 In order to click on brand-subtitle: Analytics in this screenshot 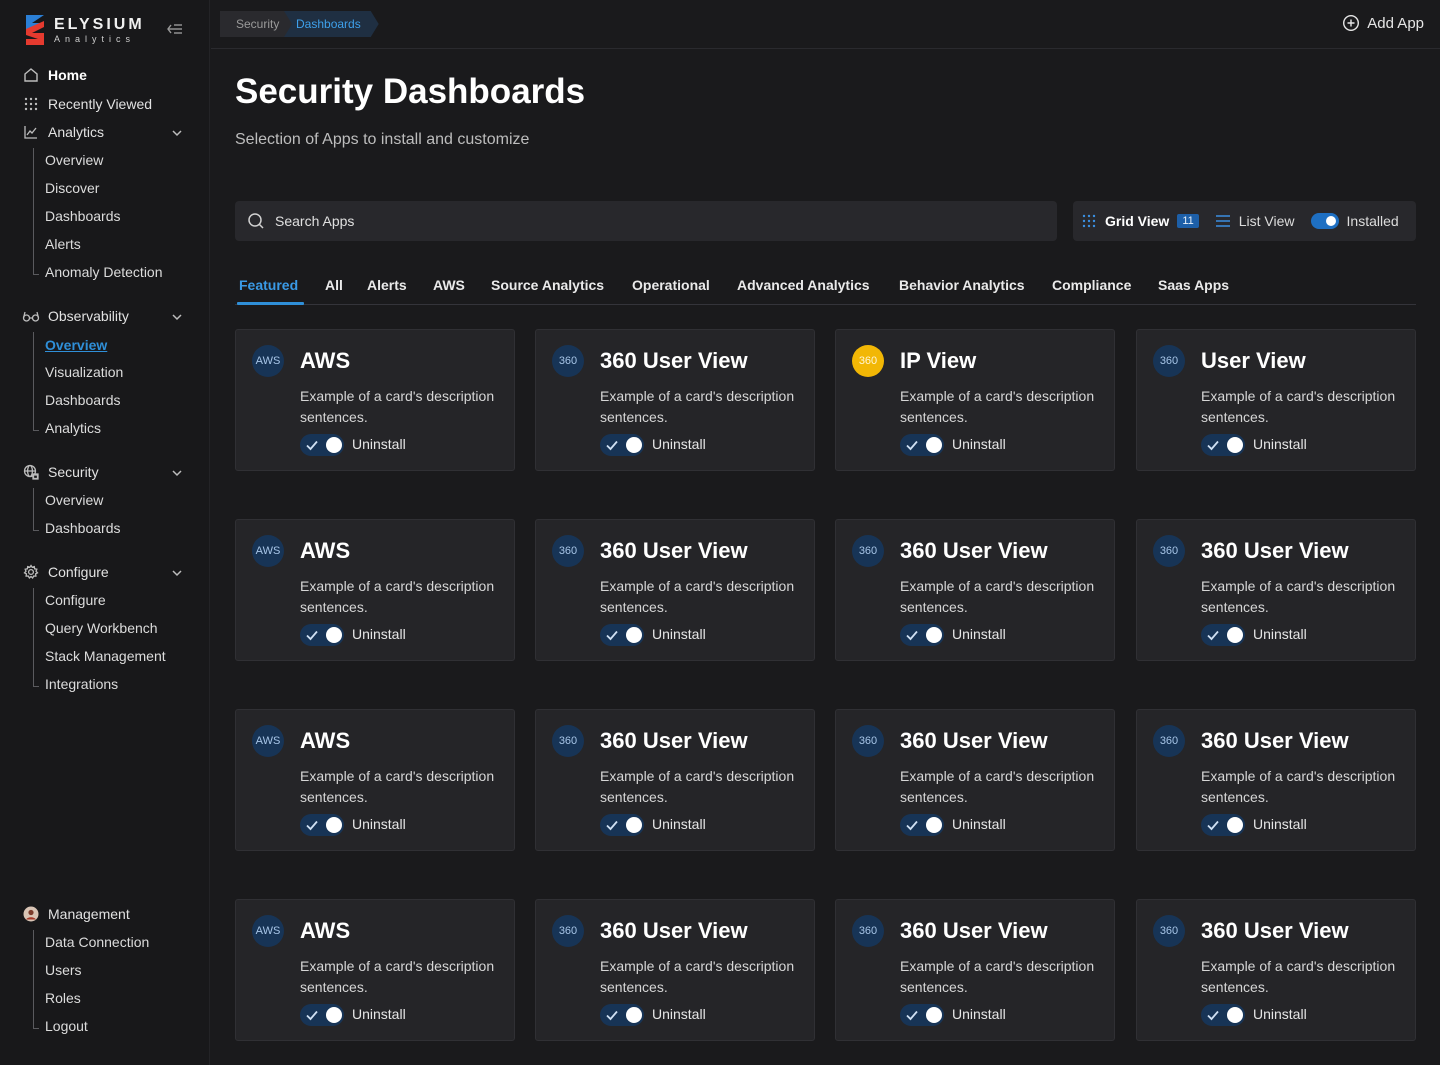, I will do `click(95, 38)`.